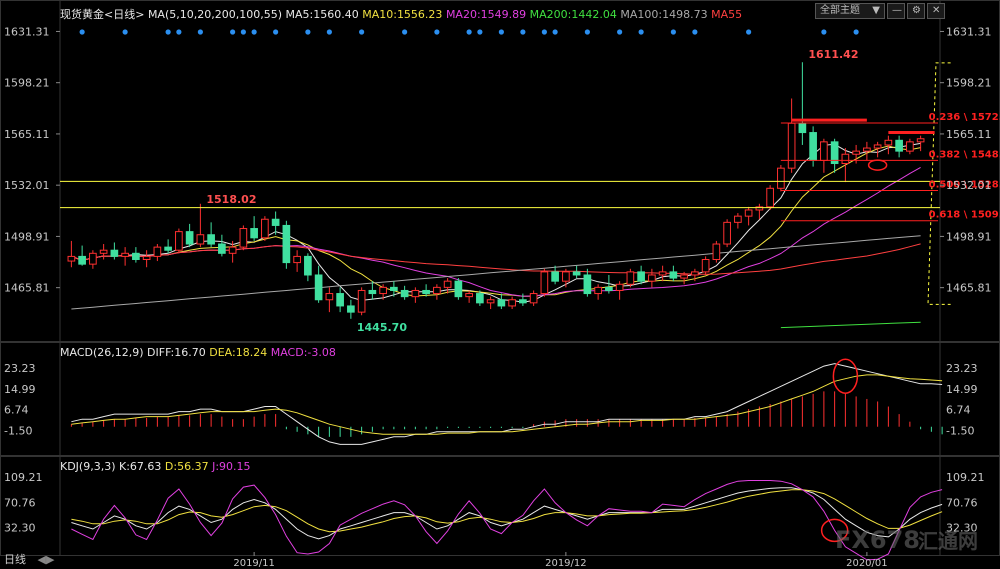 Image resolution: width=1000 pixels, height=569 pixels. I want to click on kdj-j: J:90.15, so click(231, 466).